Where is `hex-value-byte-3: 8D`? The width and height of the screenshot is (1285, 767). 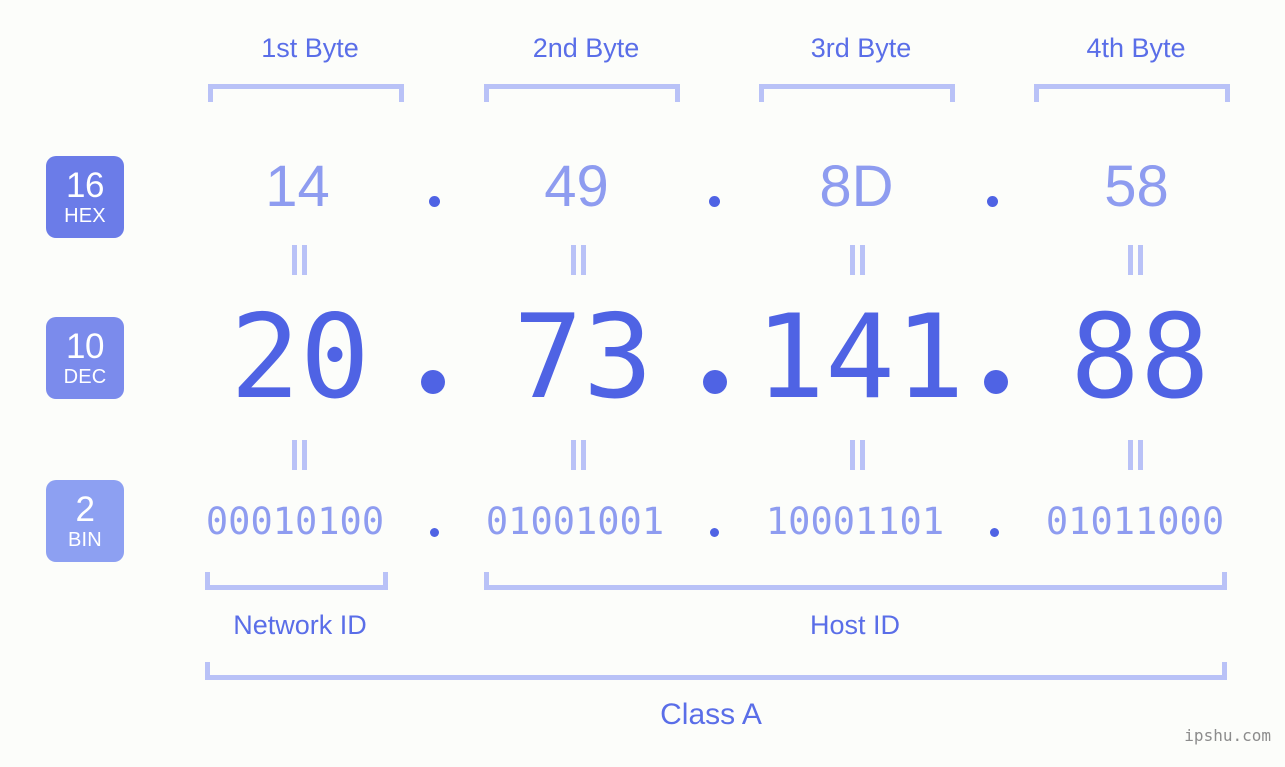
hex-value-byte-3: 8D is located at coordinates (856, 186).